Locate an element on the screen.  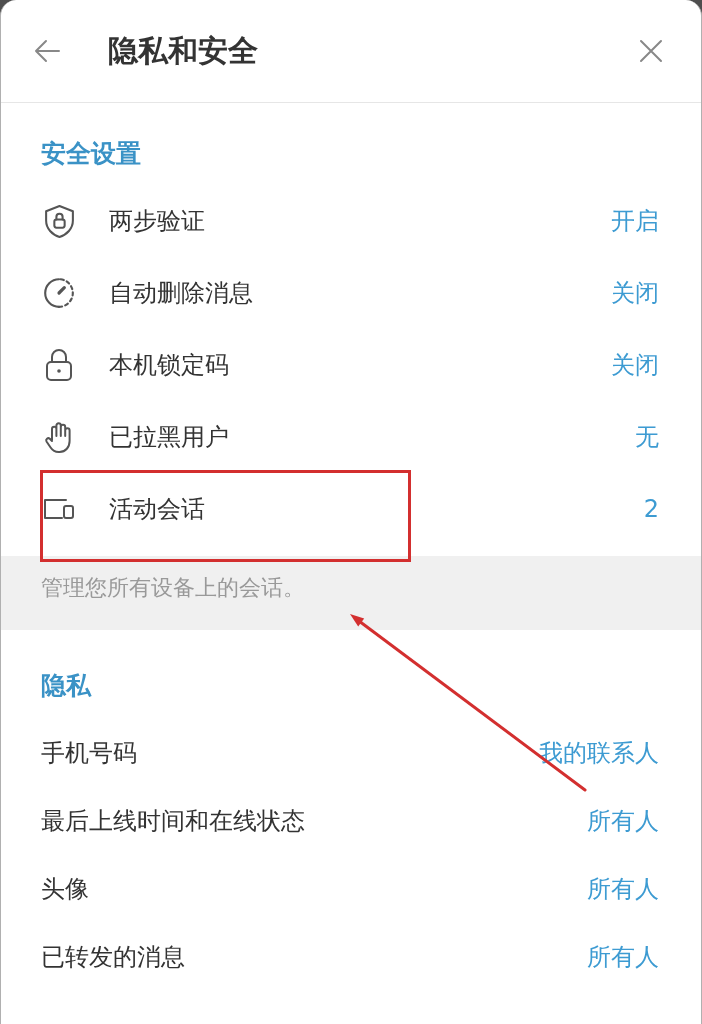
setting-value: 无 is located at coordinates (647, 437).